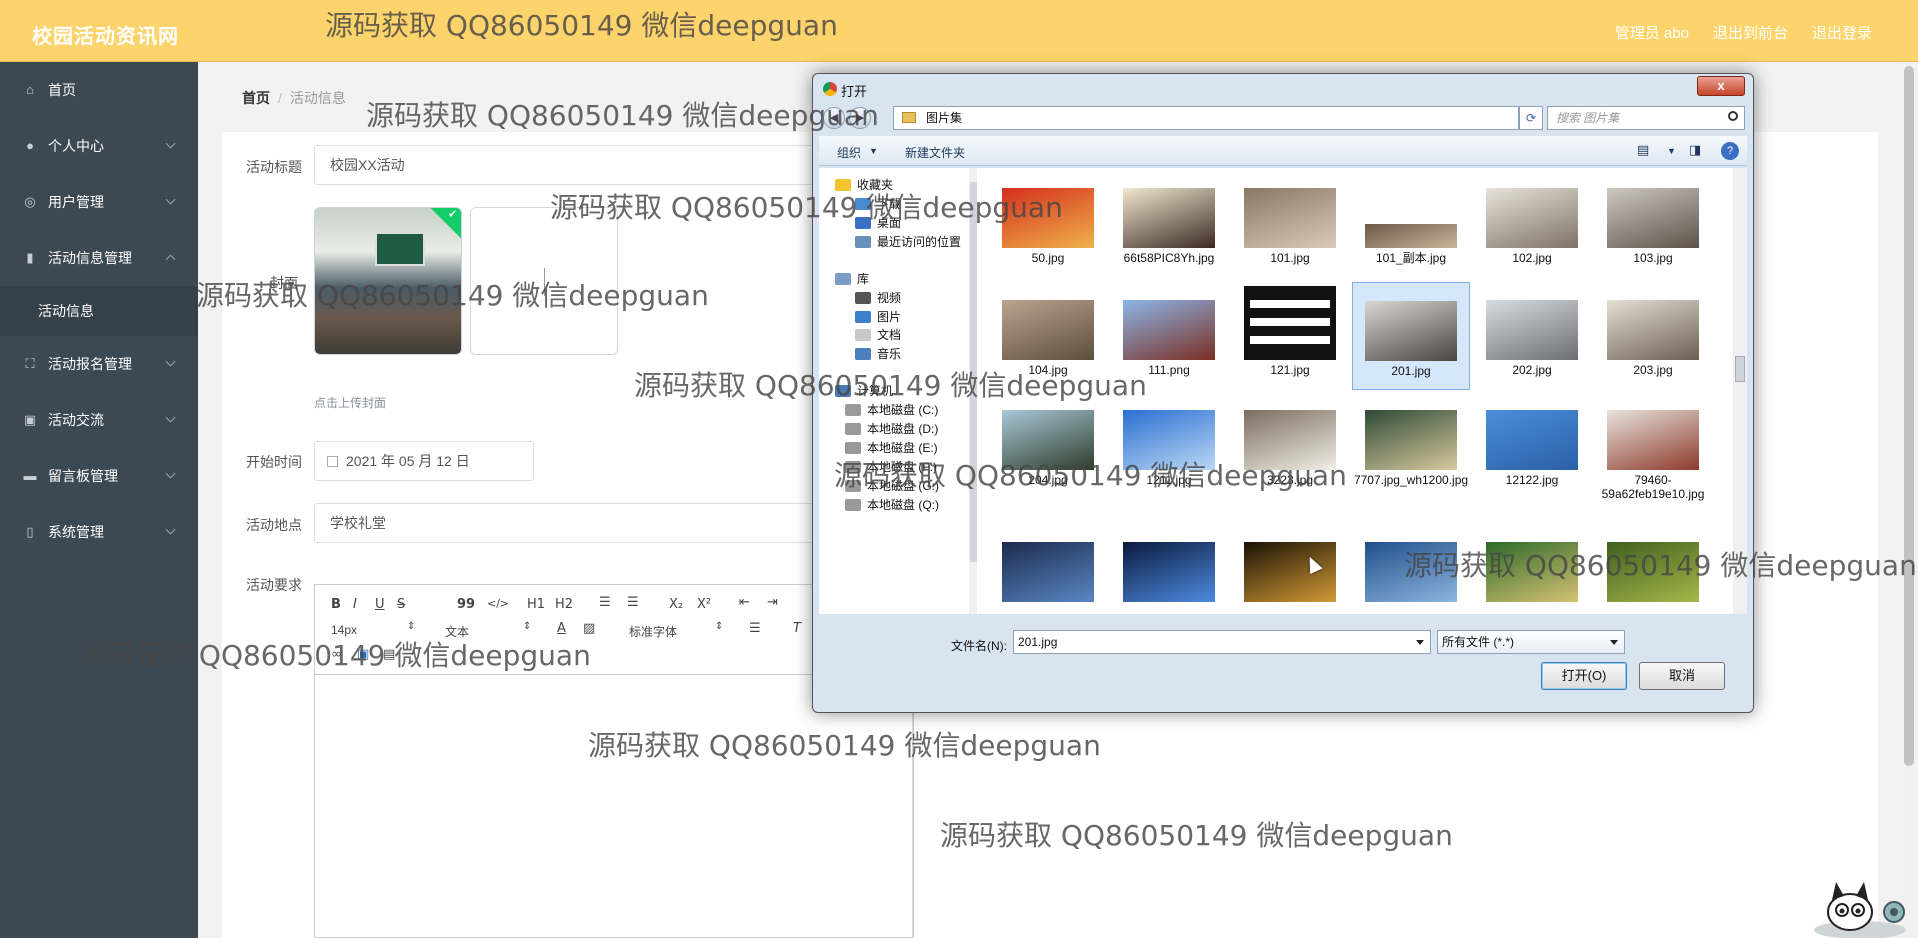  Describe the element at coordinates (1652, 32) in the screenshot. I see `admin-user-label: 管理员 abo` at that location.